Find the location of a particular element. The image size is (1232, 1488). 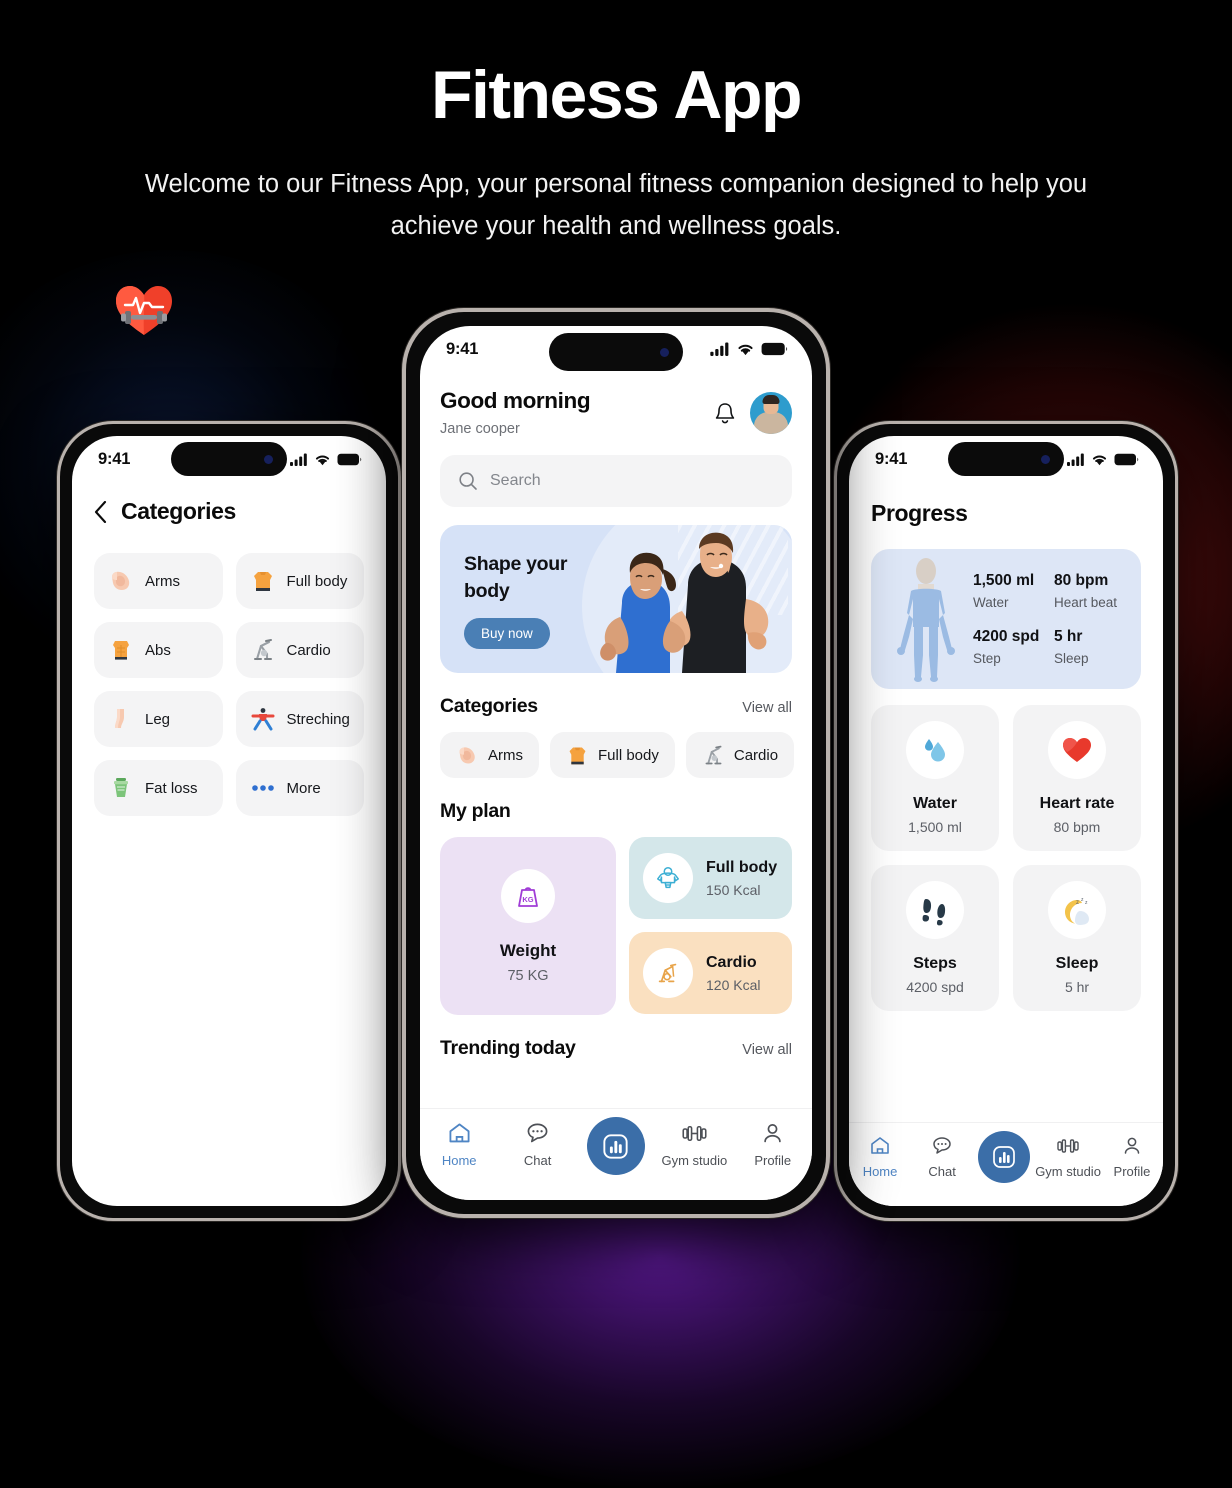

red-heart-emoji is located at coordinates (1077, 750).